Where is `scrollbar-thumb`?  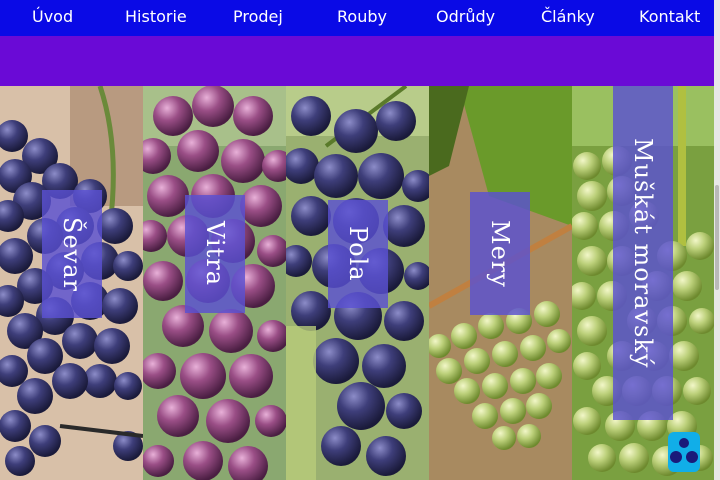
scrollbar-thumb is located at coordinates (717, 237).